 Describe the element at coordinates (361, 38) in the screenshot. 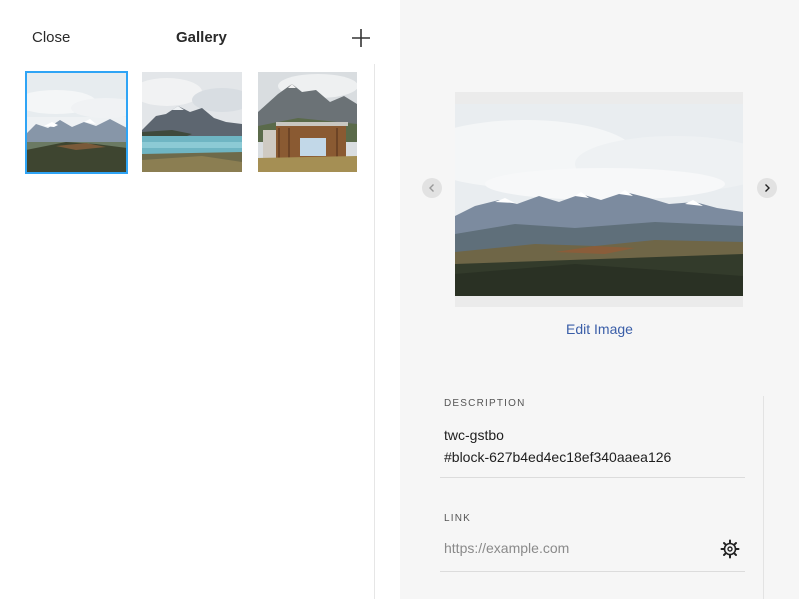

I see `plus-icon` at that location.